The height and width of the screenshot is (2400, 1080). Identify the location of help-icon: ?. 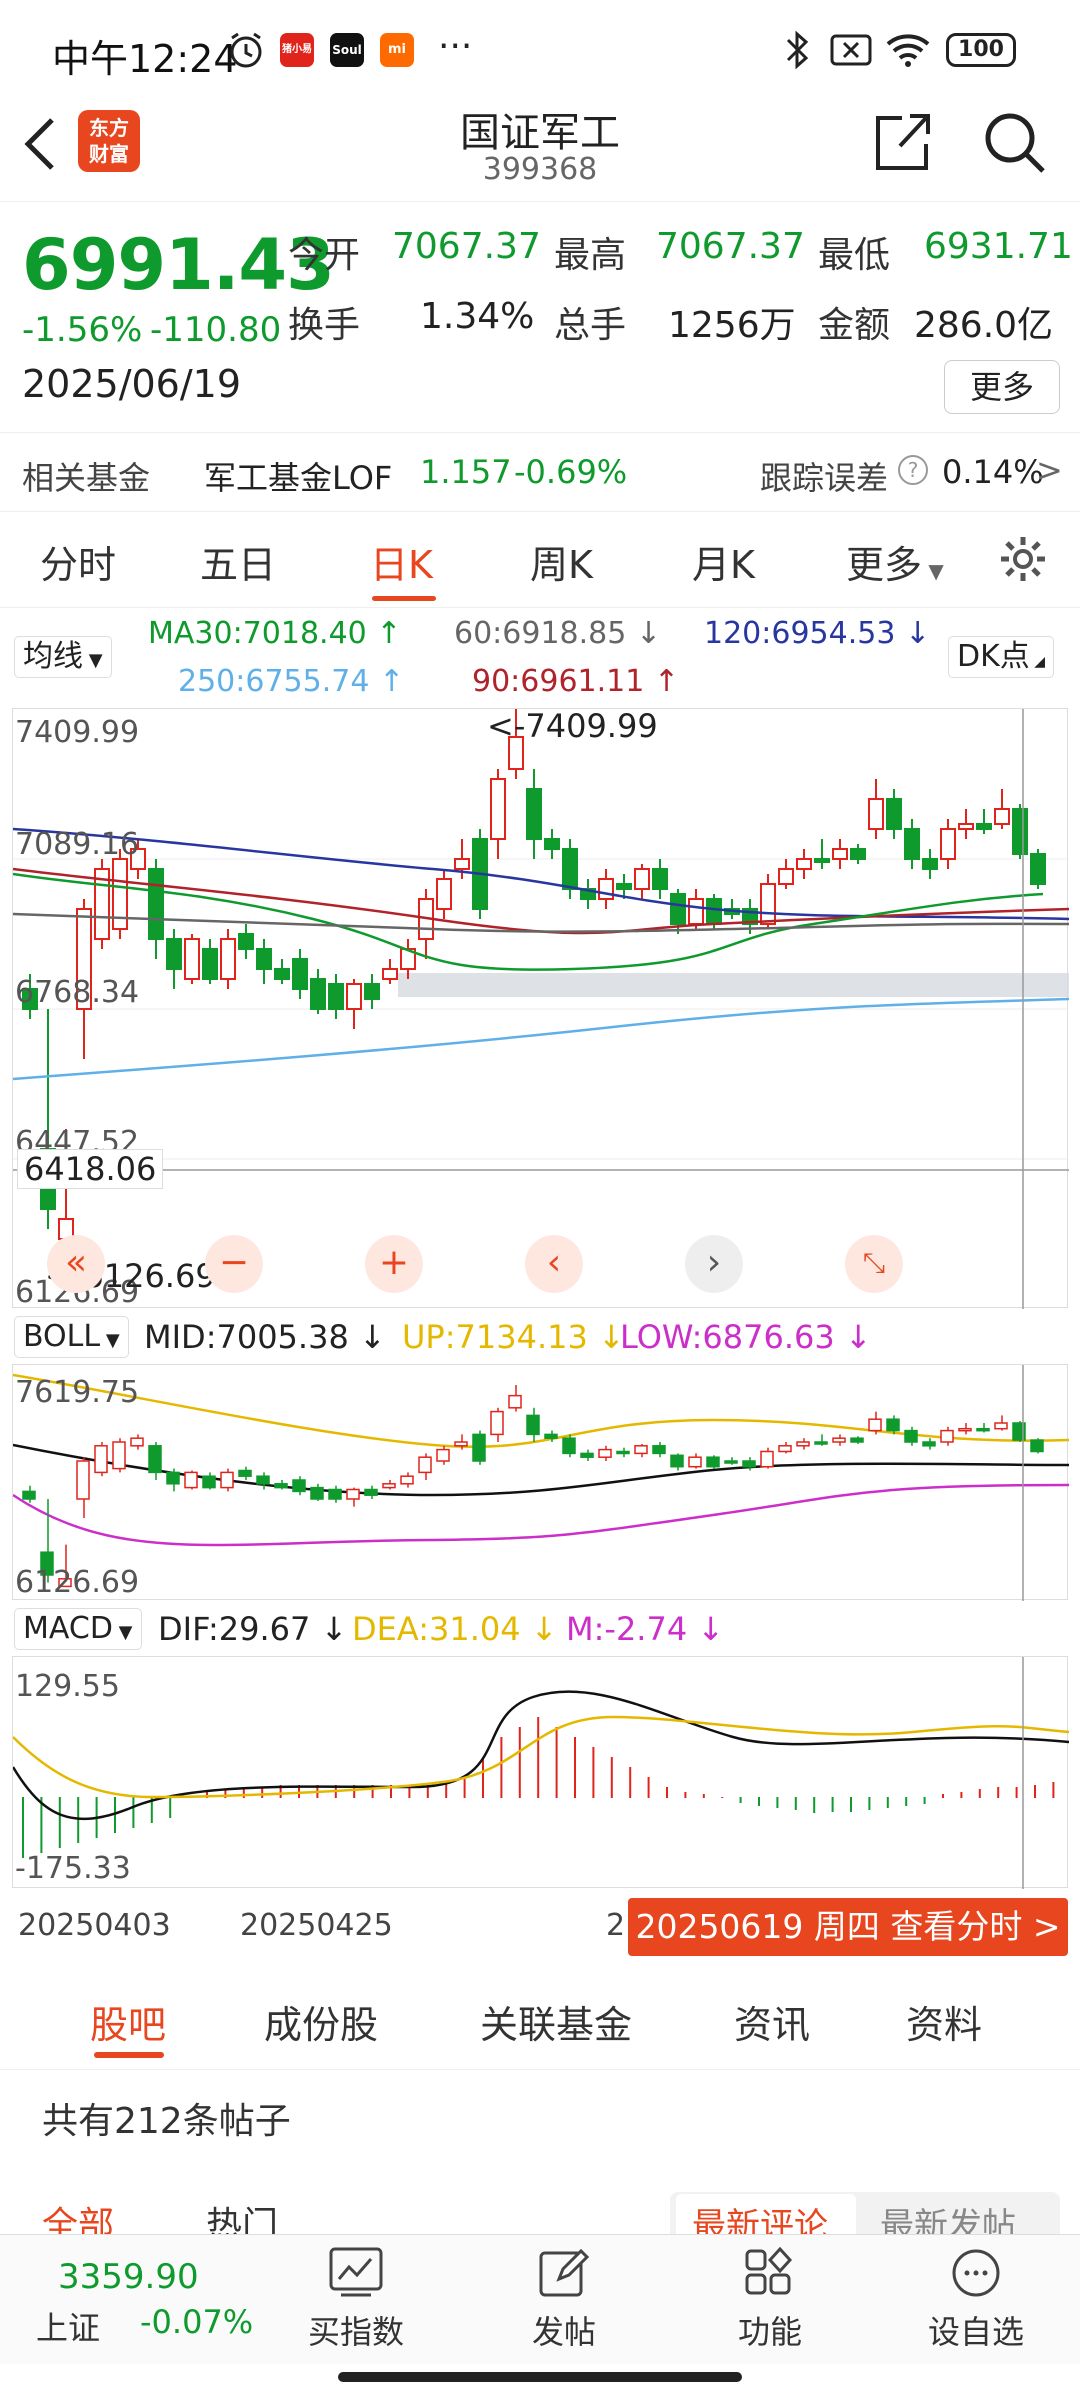
(913, 470).